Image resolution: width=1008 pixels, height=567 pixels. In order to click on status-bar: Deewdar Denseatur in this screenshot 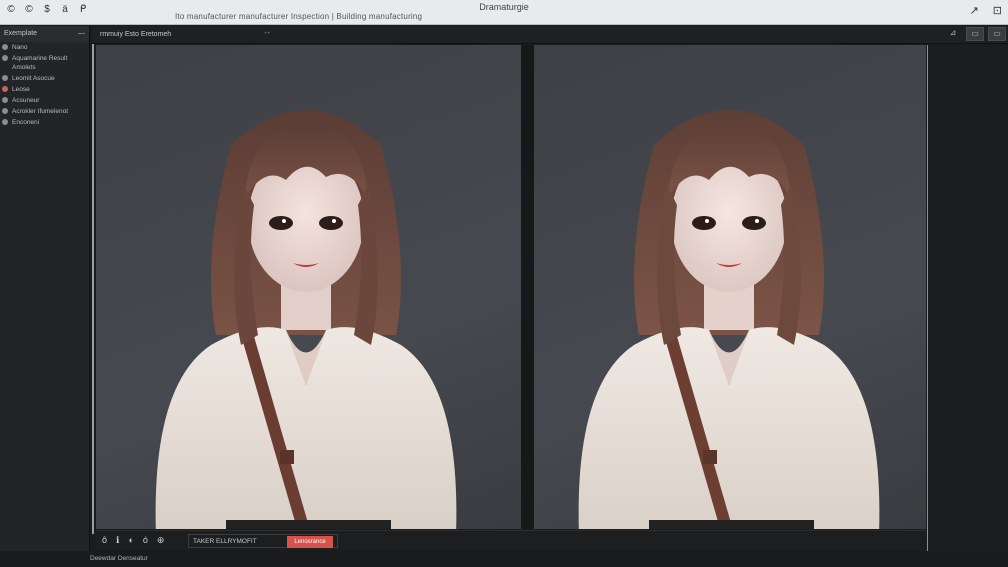, I will do `click(504, 559)`.